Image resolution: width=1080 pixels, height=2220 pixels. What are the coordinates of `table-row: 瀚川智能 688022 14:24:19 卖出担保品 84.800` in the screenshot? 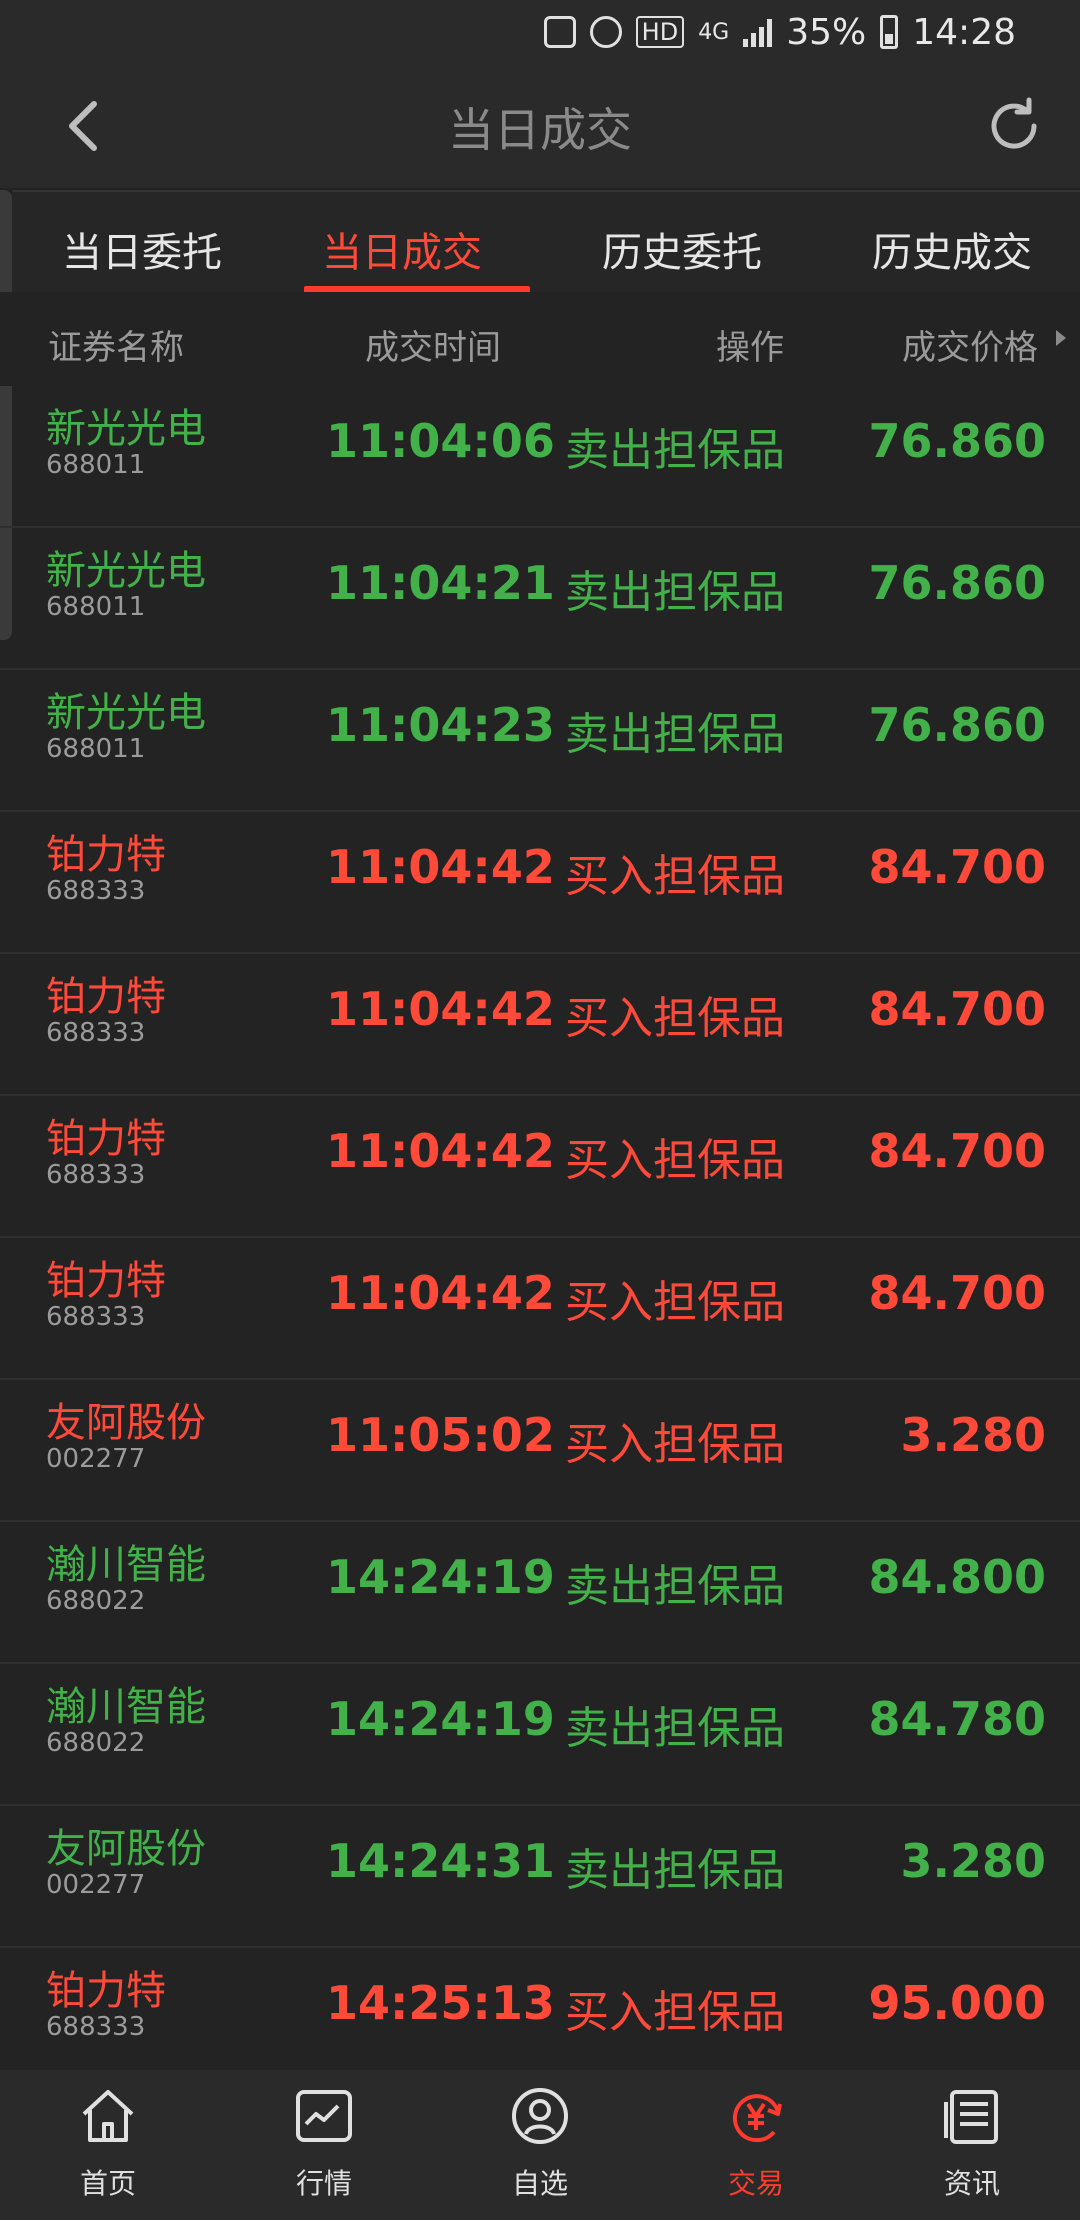 It's located at (540, 1593).